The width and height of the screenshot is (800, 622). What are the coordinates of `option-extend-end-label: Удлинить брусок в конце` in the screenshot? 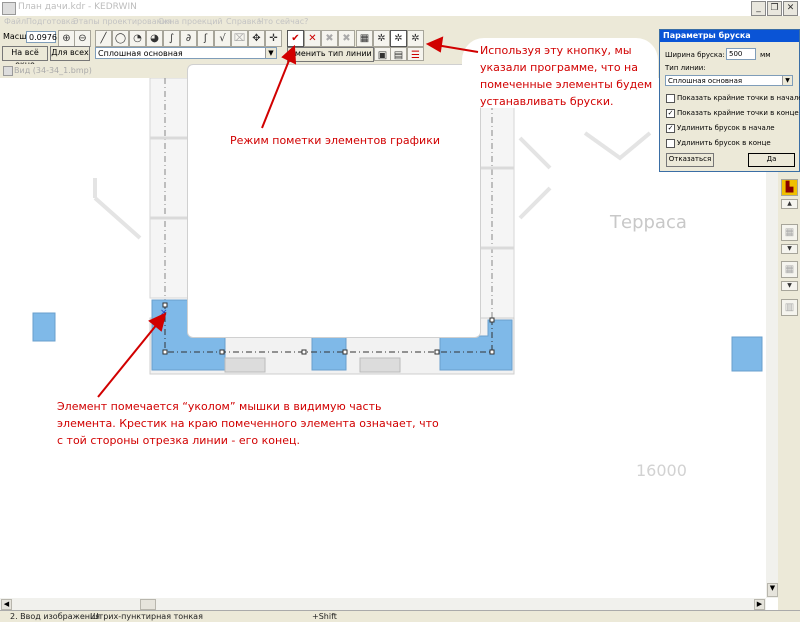 It's located at (724, 143).